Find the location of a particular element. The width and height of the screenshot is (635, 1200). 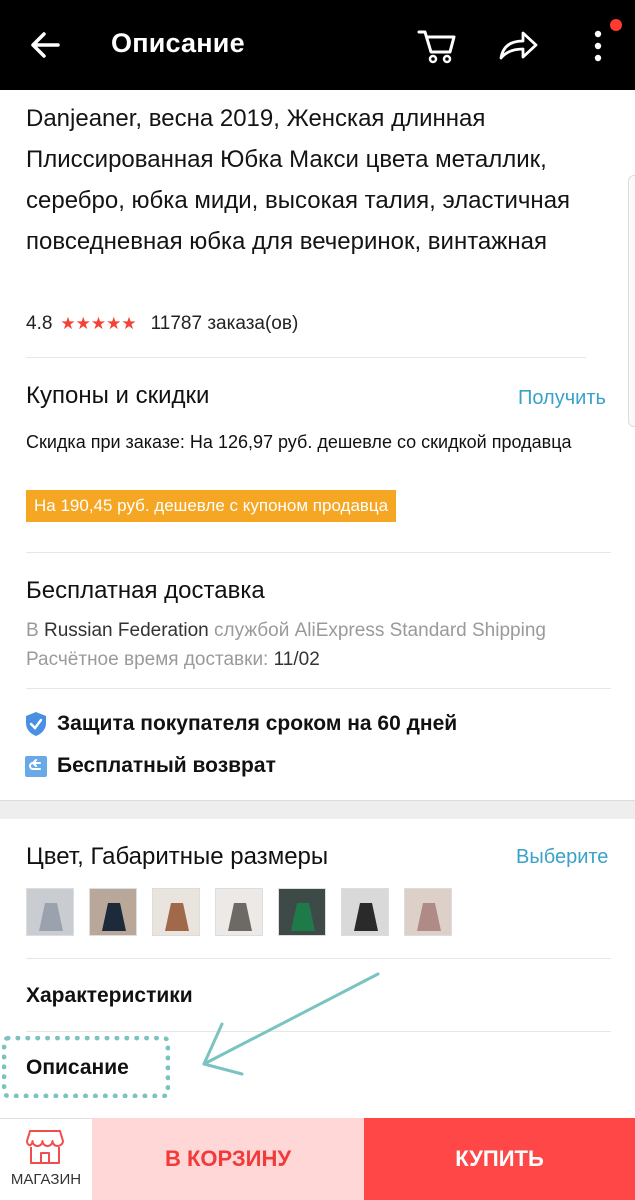

annotation-arrow-icon is located at coordinates (291, 1024).